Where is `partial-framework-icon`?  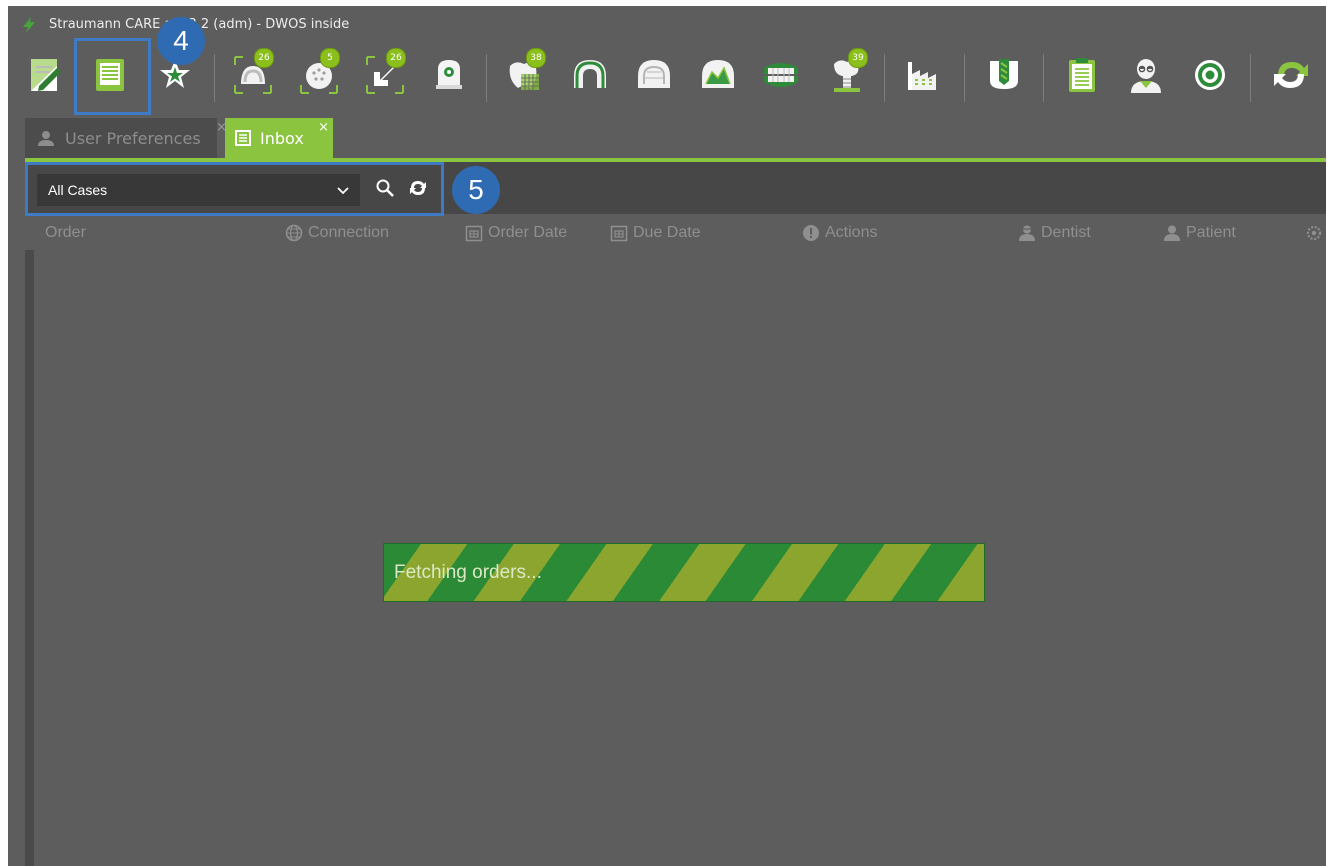
partial-framework-icon is located at coordinates (718, 74).